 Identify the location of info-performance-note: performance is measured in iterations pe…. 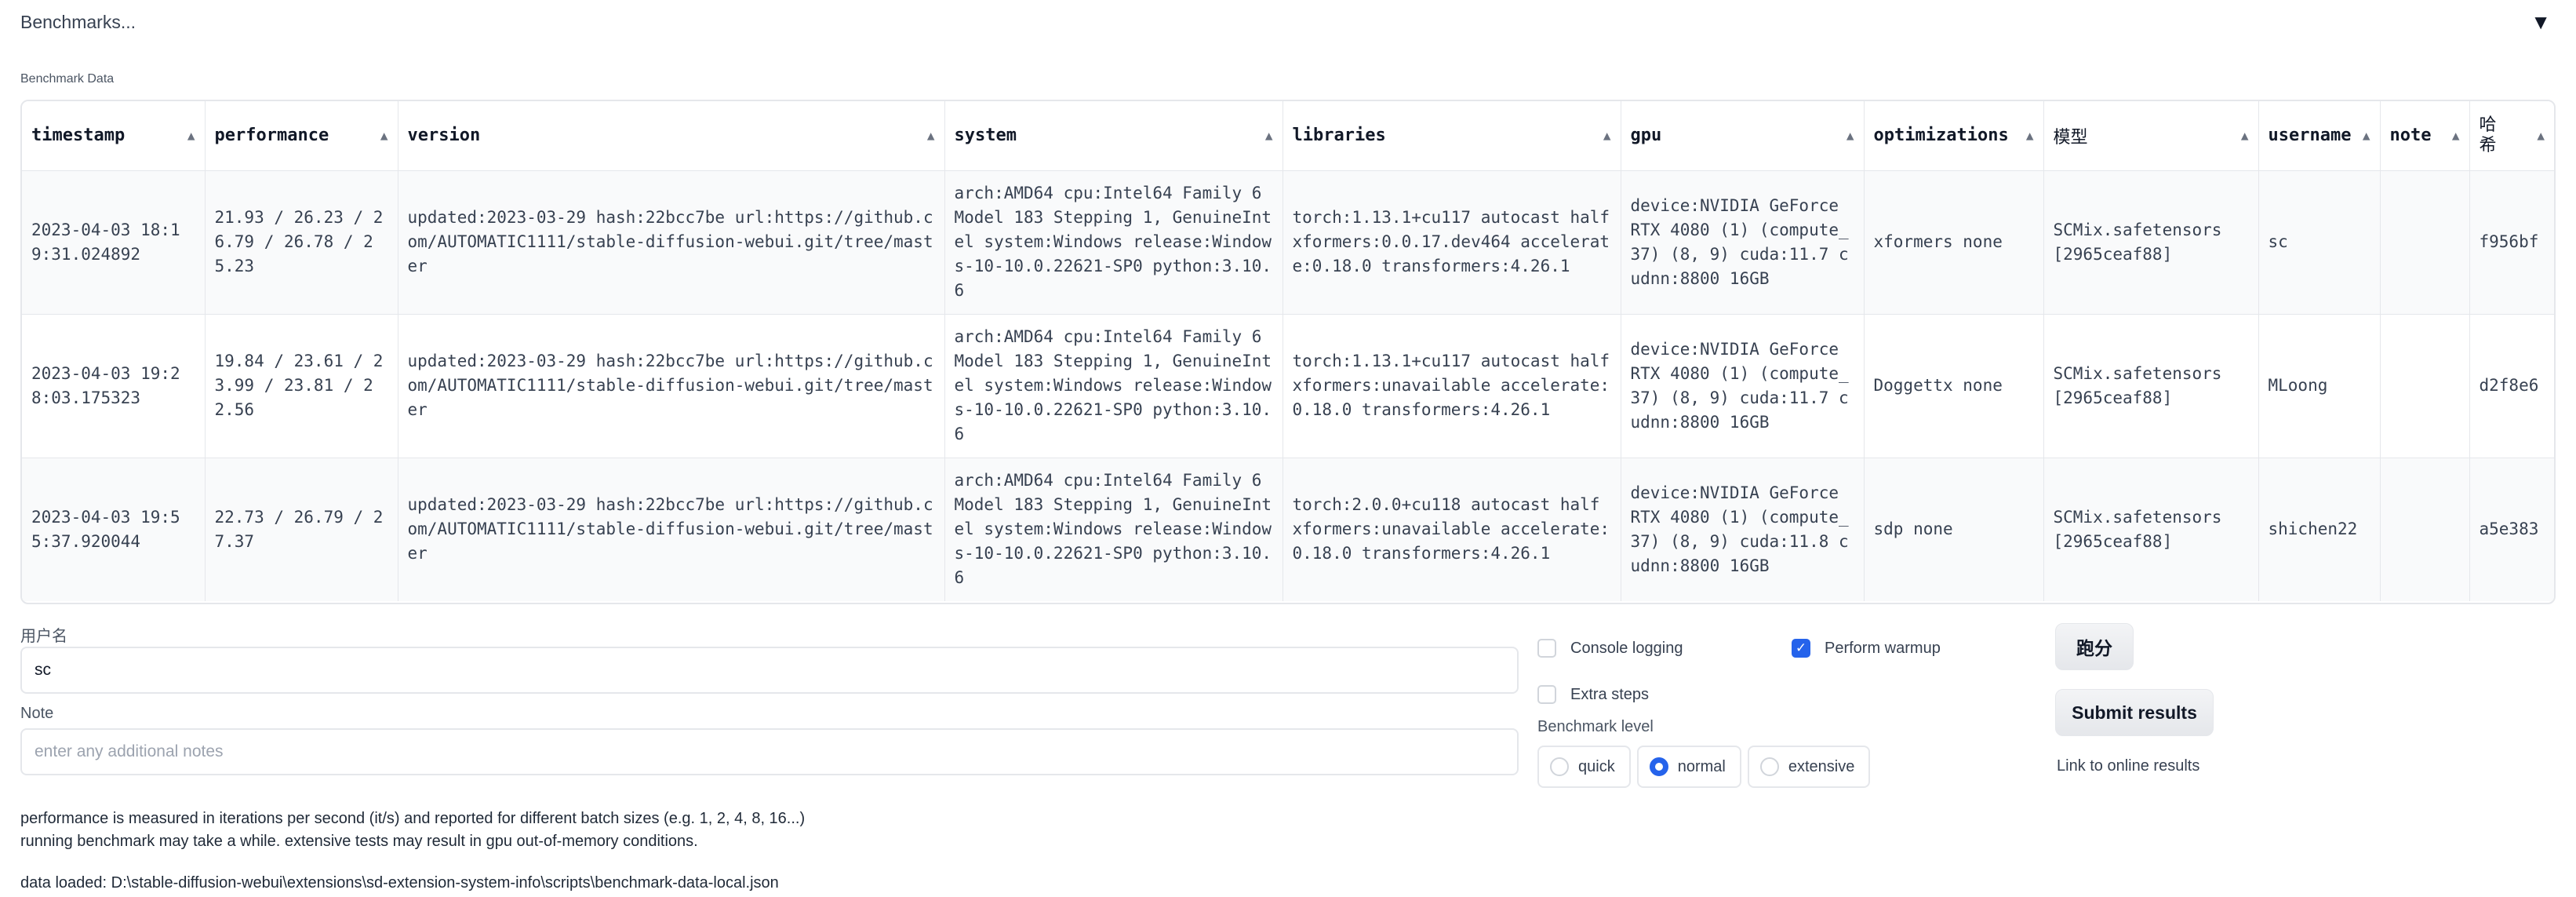
(413, 818).